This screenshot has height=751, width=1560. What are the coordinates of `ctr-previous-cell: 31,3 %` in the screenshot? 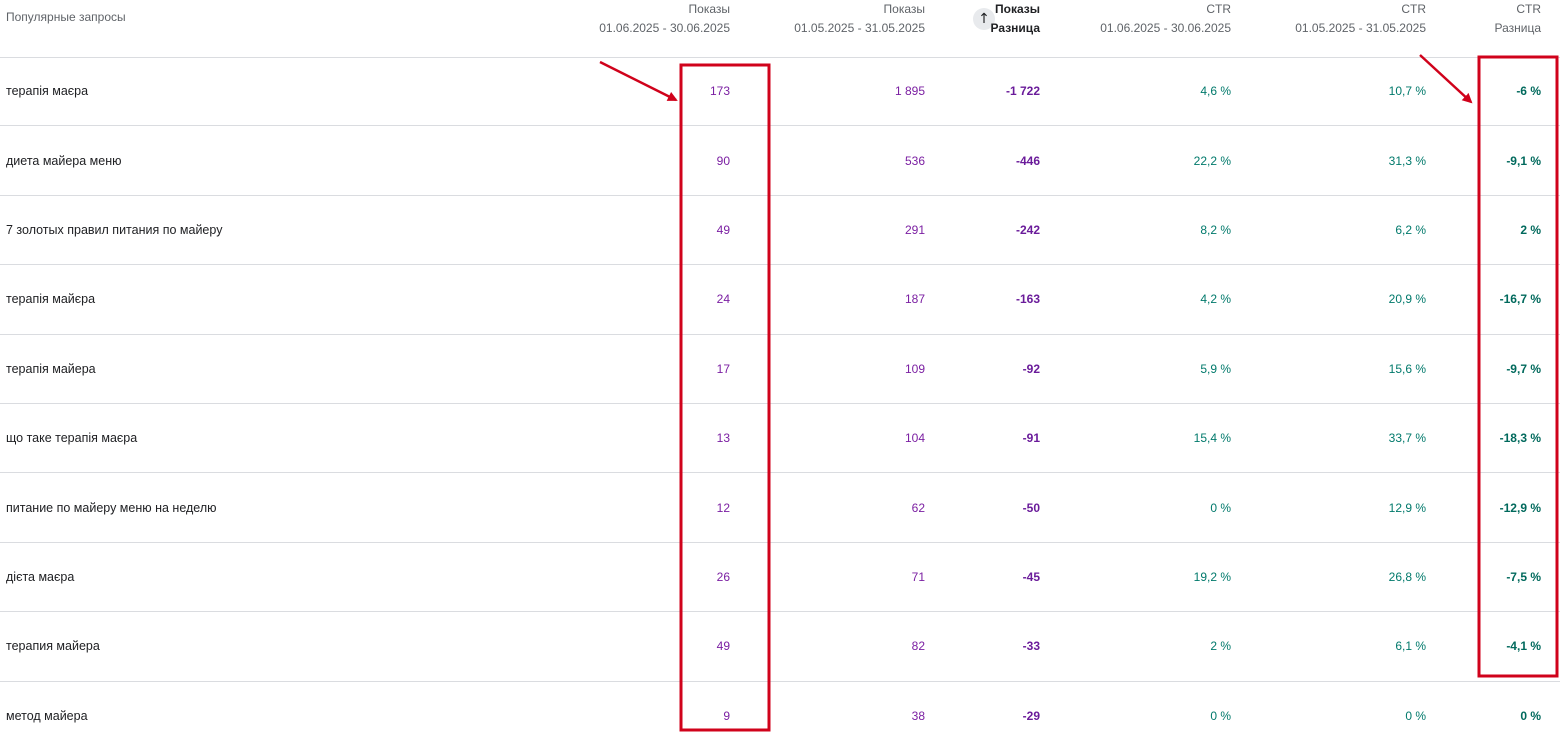 It's located at (1407, 160).